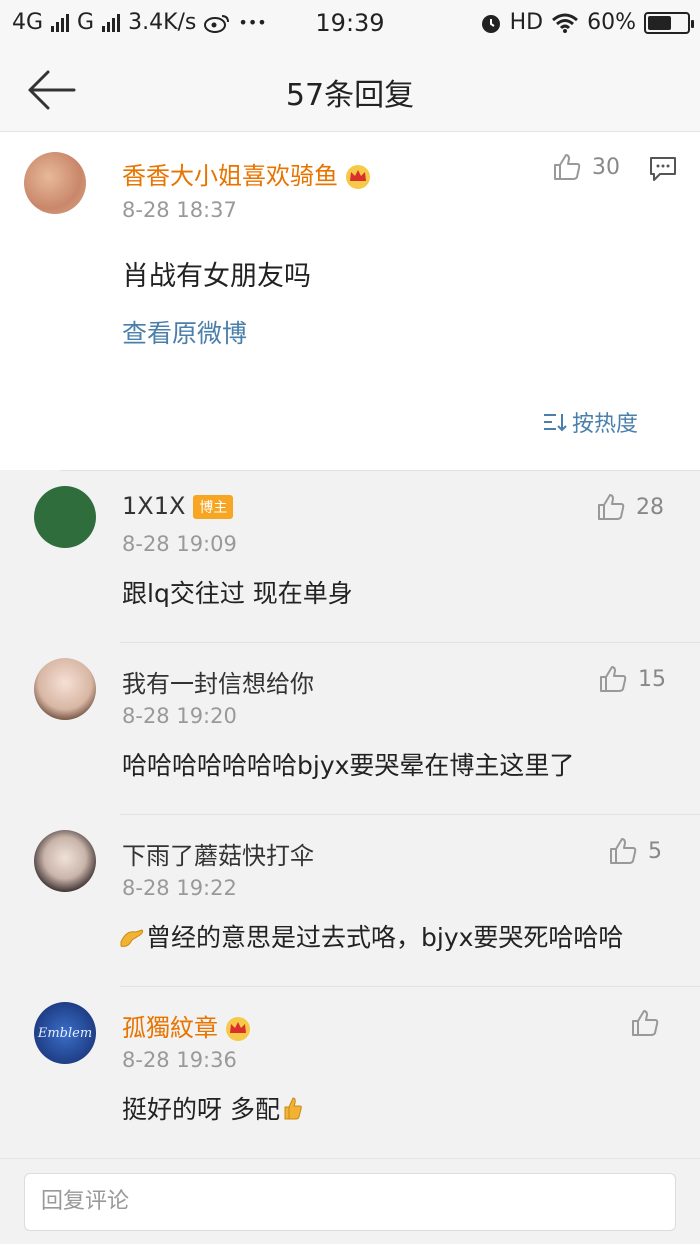 The image size is (700, 1244). I want to click on battery-level, so click(659, 22).